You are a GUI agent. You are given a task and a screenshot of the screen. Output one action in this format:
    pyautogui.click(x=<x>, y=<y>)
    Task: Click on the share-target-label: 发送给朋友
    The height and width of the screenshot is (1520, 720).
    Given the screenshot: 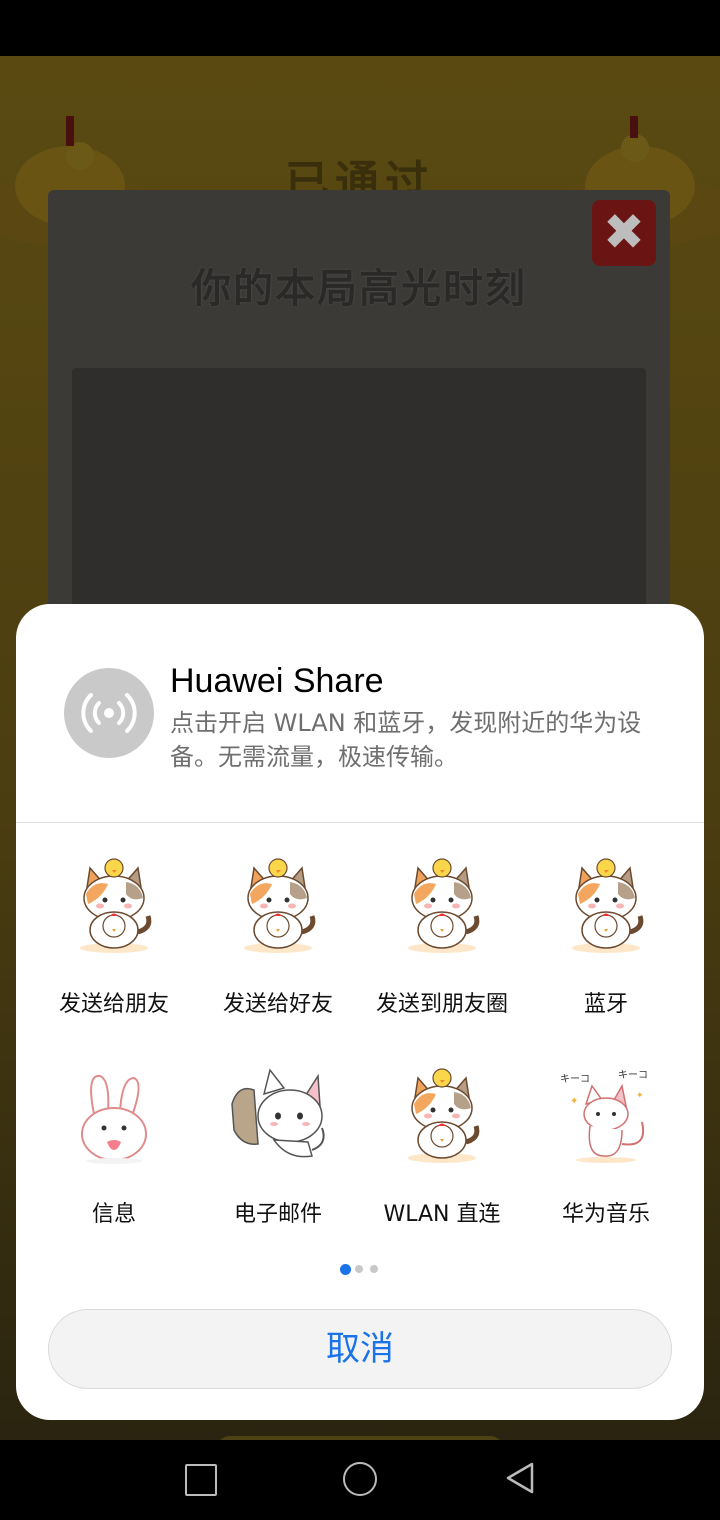 What is the action you would take?
    pyautogui.click(x=113, y=1004)
    